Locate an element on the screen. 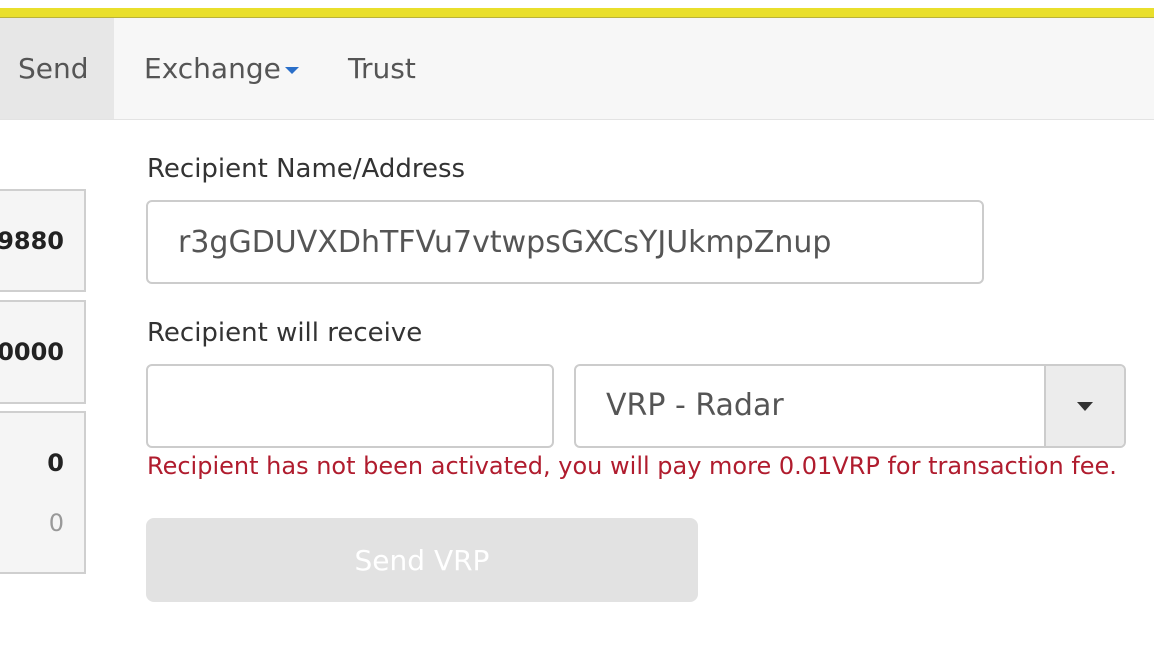 This screenshot has height=664, width=1154. accent-bar is located at coordinates (577, 13).